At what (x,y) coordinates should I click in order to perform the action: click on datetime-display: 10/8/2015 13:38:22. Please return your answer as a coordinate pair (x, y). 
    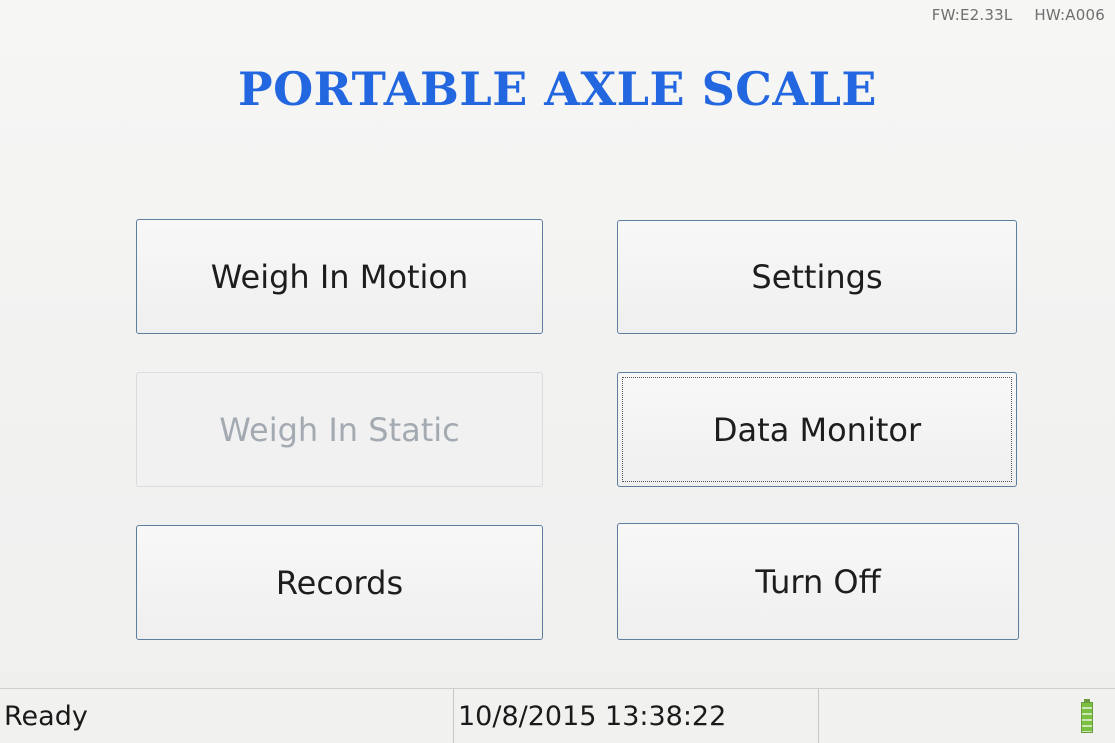
    Looking at the image, I should click on (636, 716).